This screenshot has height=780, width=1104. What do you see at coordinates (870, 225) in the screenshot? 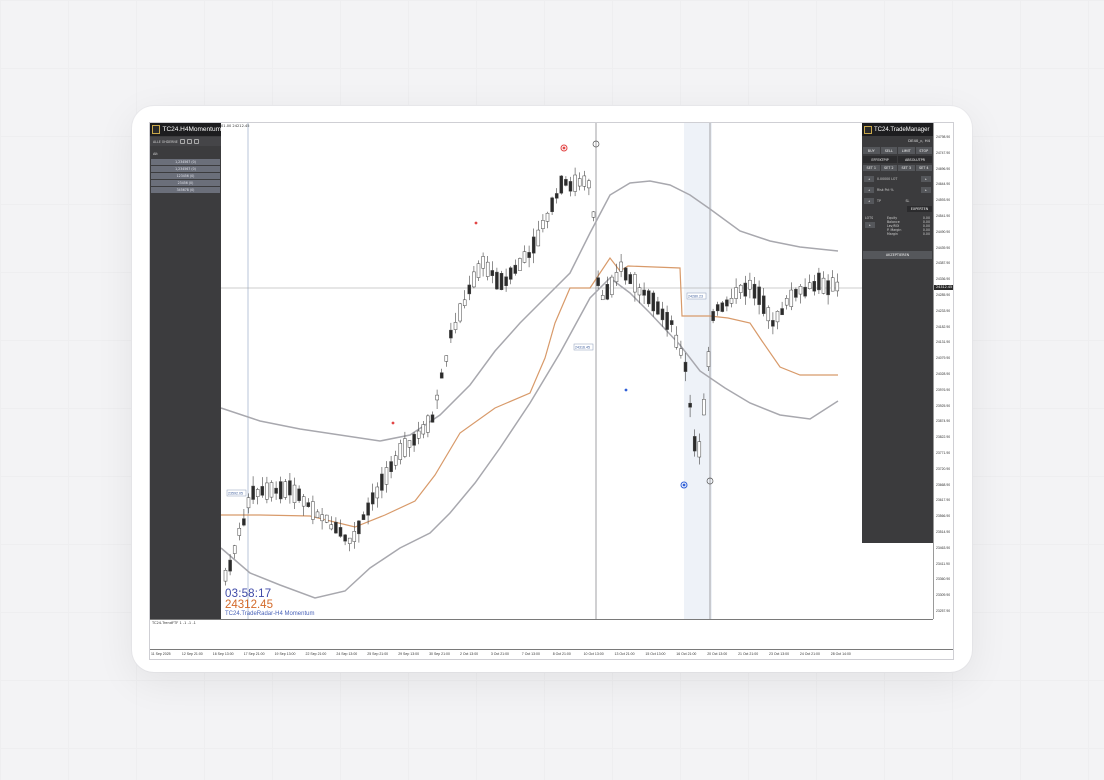
I see `lots-toggle: ▸` at bounding box center [870, 225].